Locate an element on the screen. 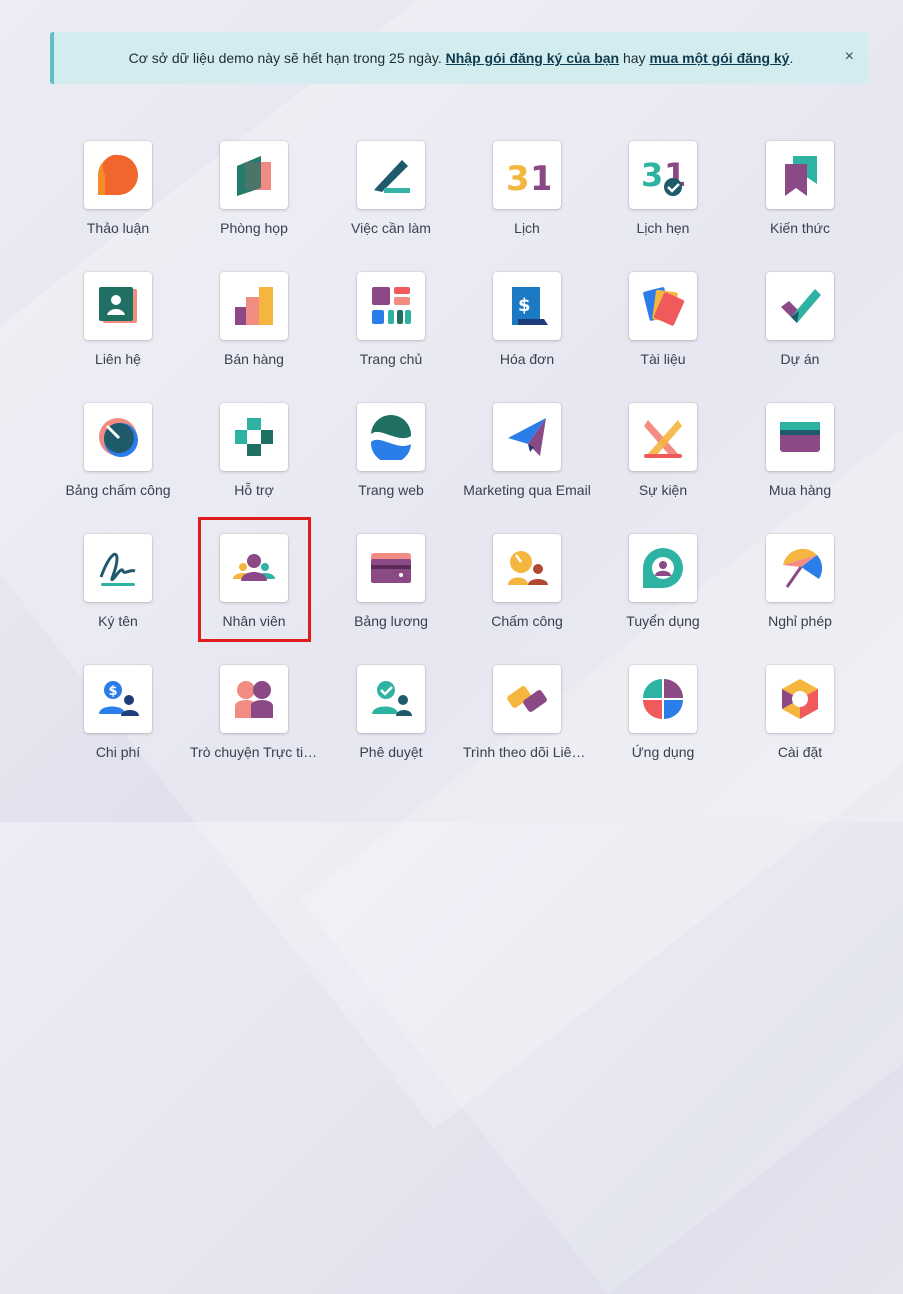 This screenshot has width=903, height=1294. app-dashboard: Trang chủ is located at coordinates (391, 327).